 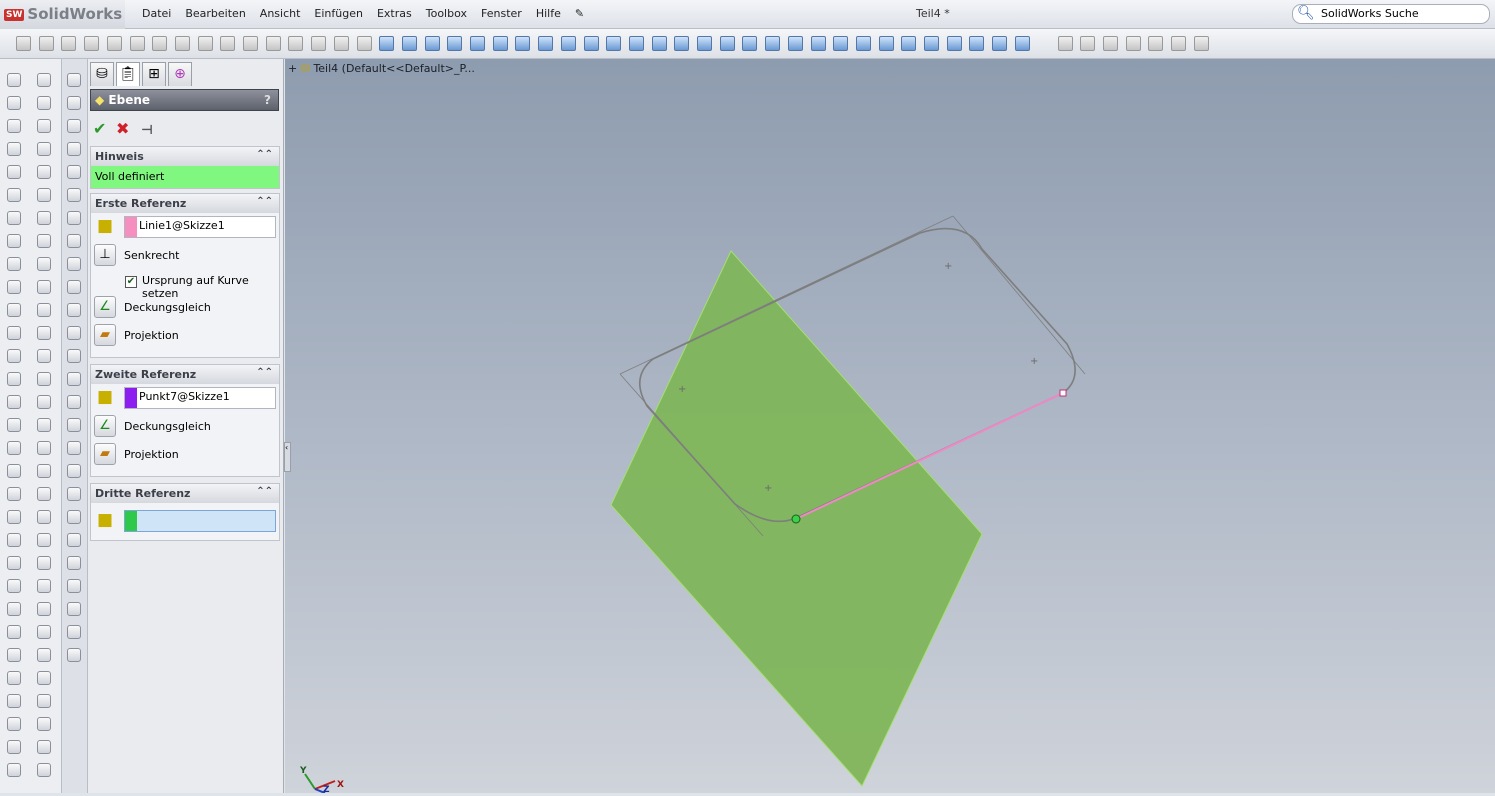 I want to click on menu-extras: Extras, so click(x=394, y=13).